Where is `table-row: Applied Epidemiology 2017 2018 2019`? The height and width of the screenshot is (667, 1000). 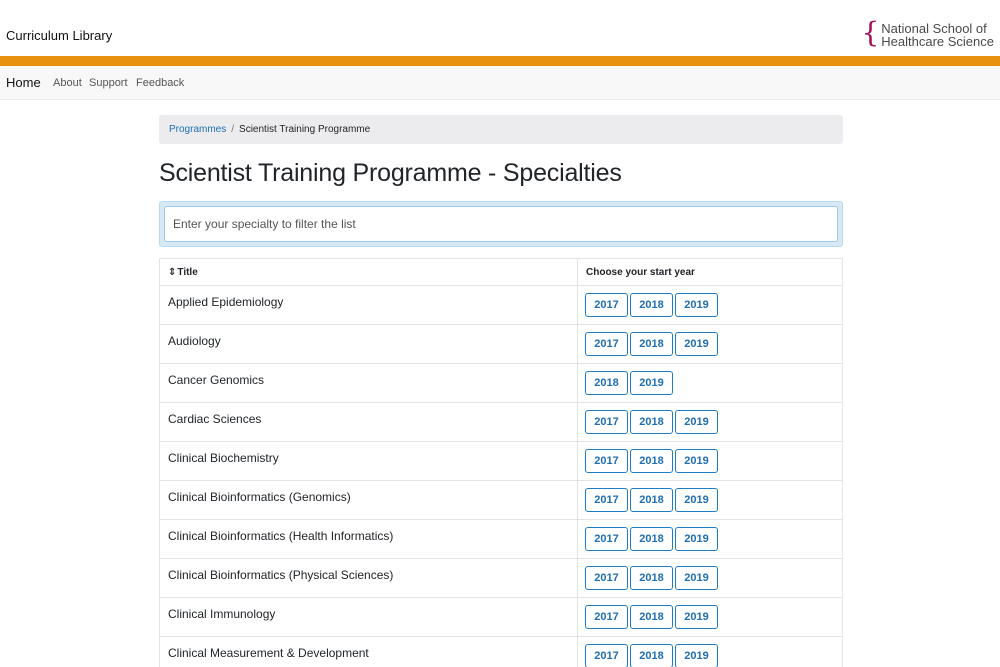
table-row: Applied Epidemiology 2017 2018 2019 is located at coordinates (501, 305).